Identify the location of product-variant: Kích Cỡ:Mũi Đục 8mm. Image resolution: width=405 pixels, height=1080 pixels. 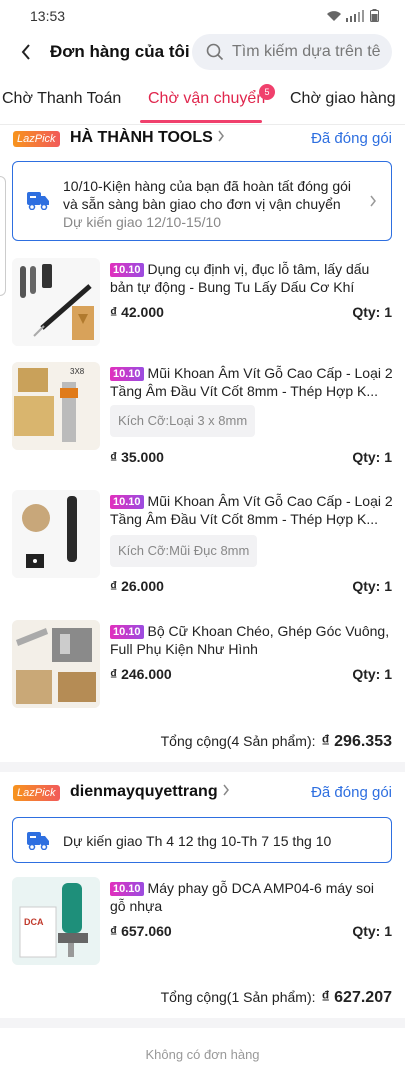
(184, 551).